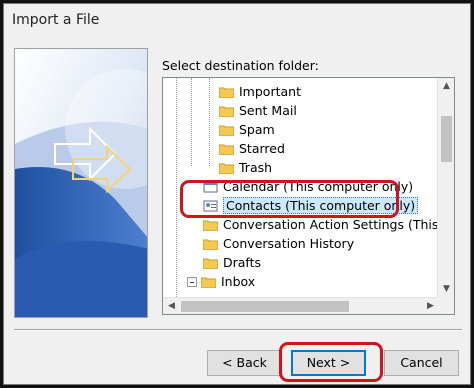 The width and height of the screenshot is (474, 388). I want to click on tree-item-label: Inbox, so click(238, 281).